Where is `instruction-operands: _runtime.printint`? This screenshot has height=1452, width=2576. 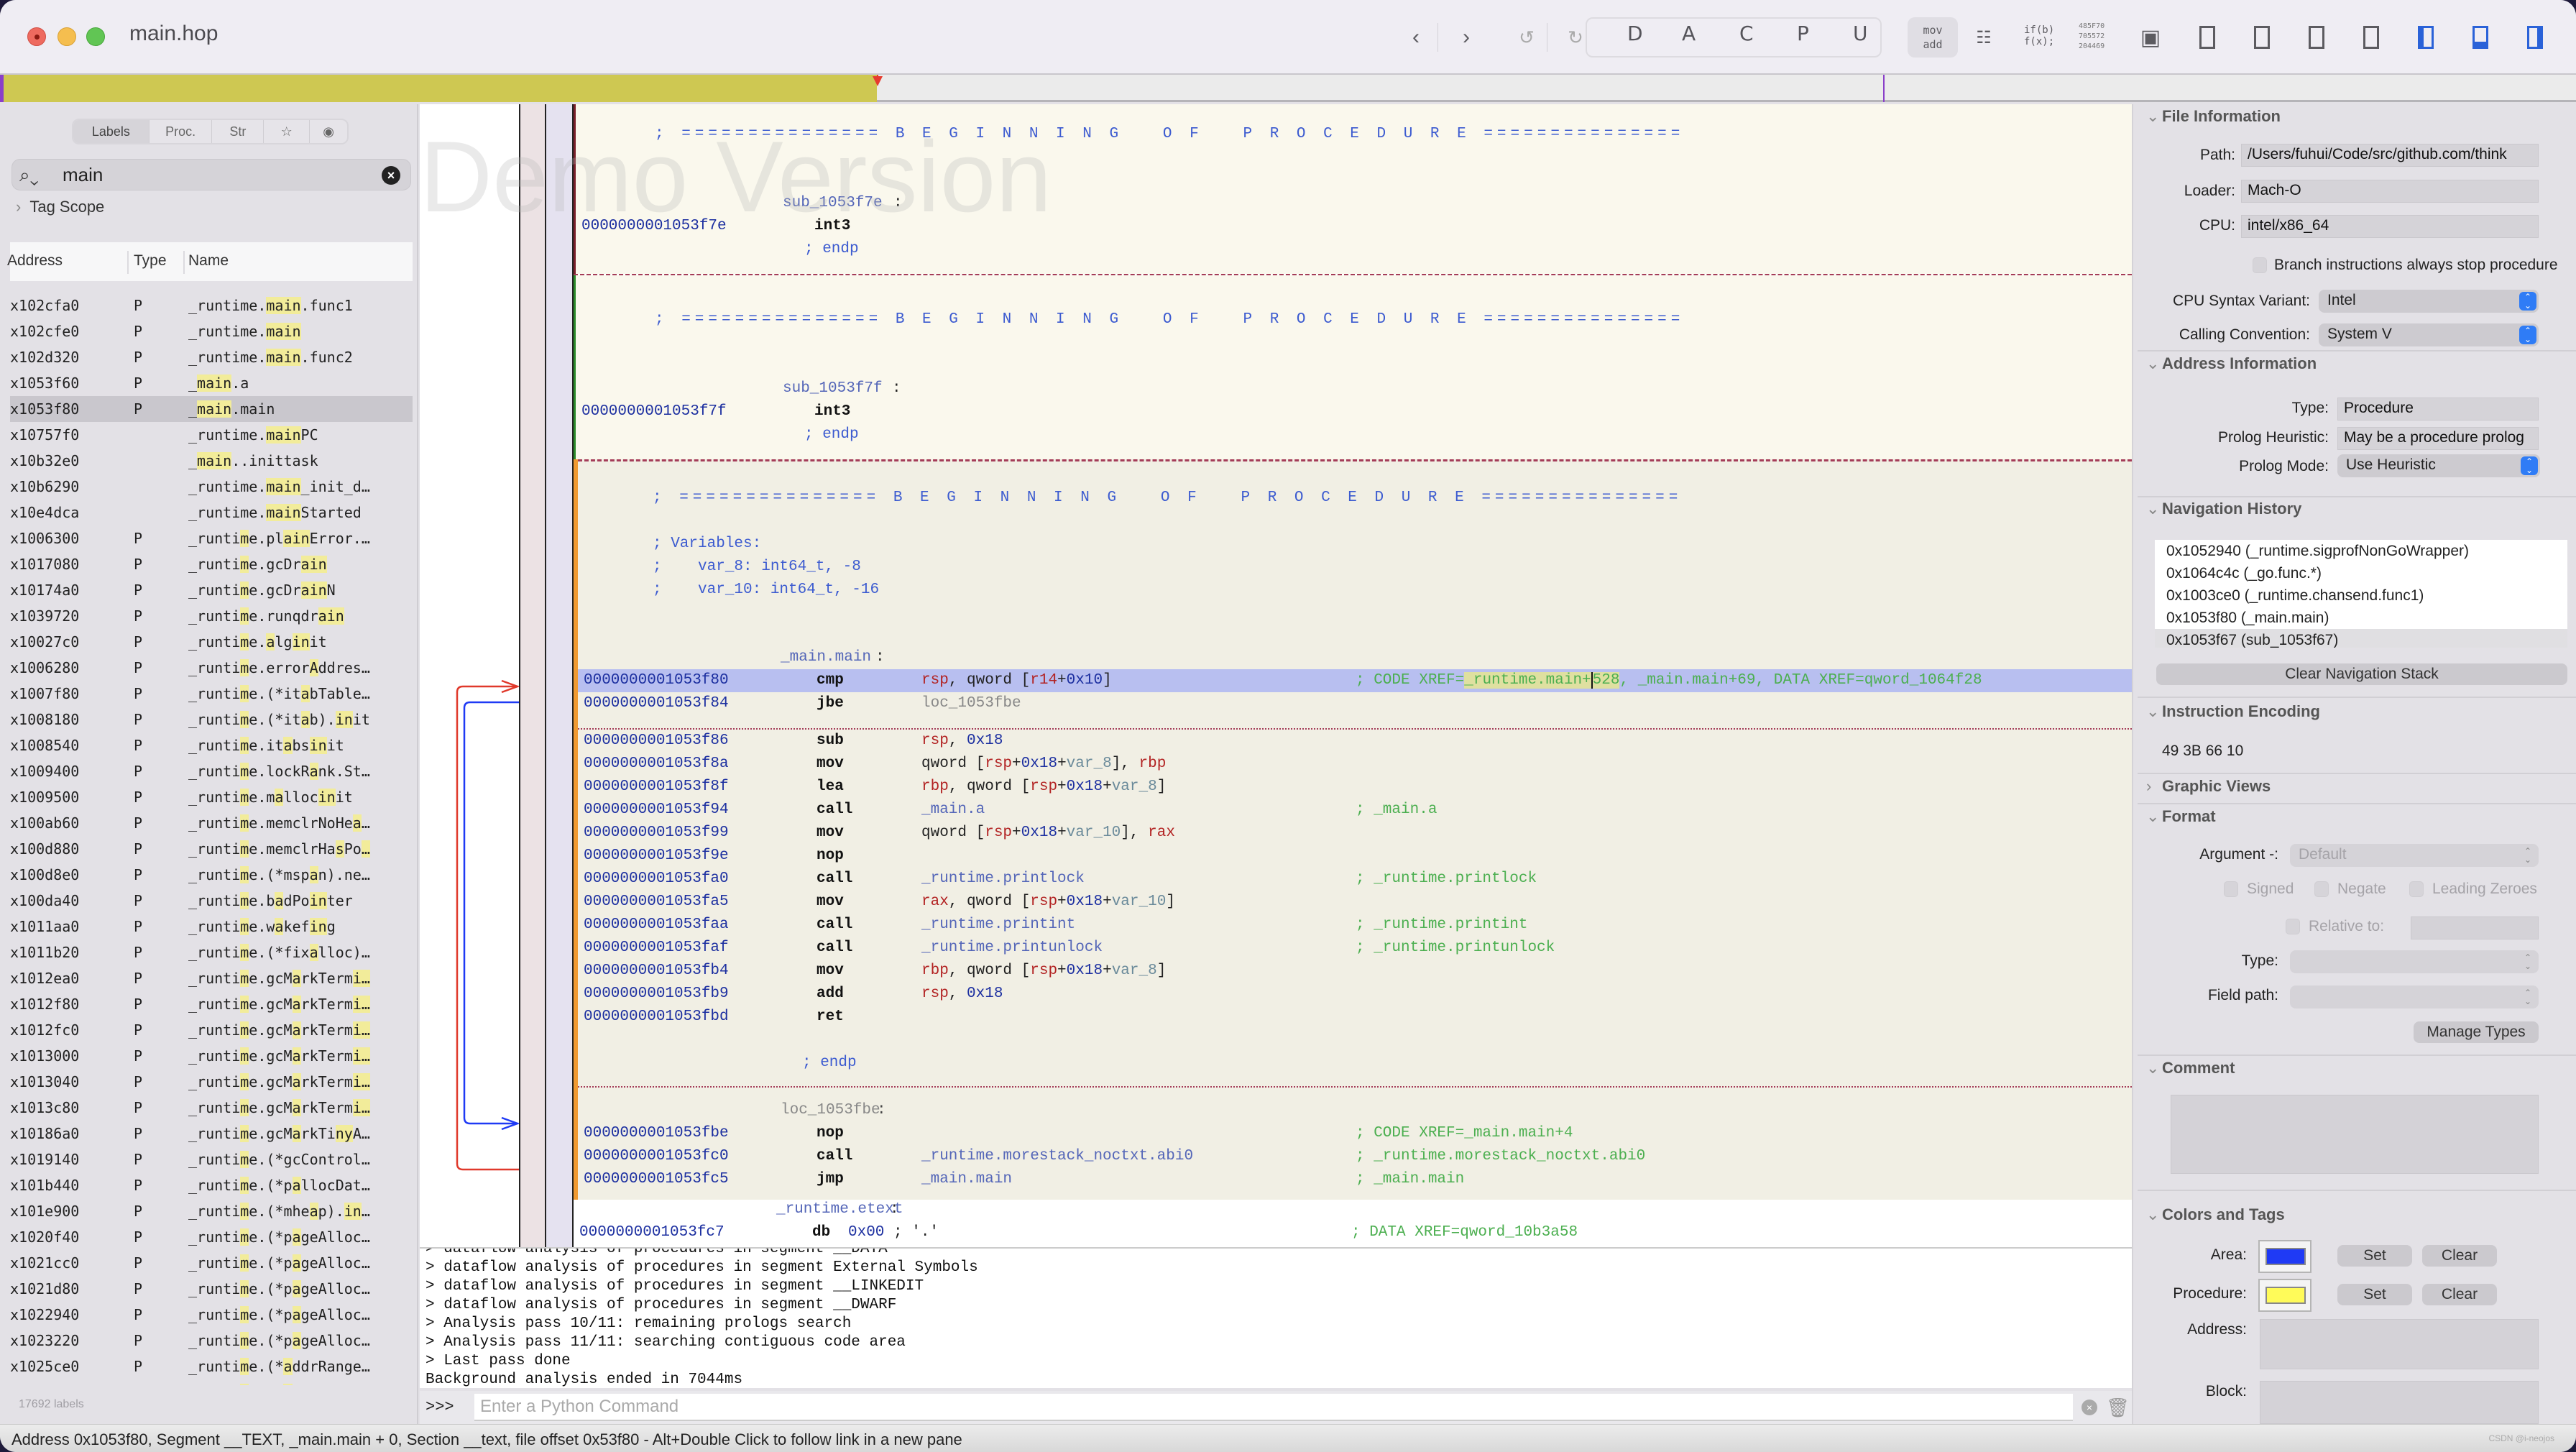 instruction-operands: _runtime.printint is located at coordinates (998, 925).